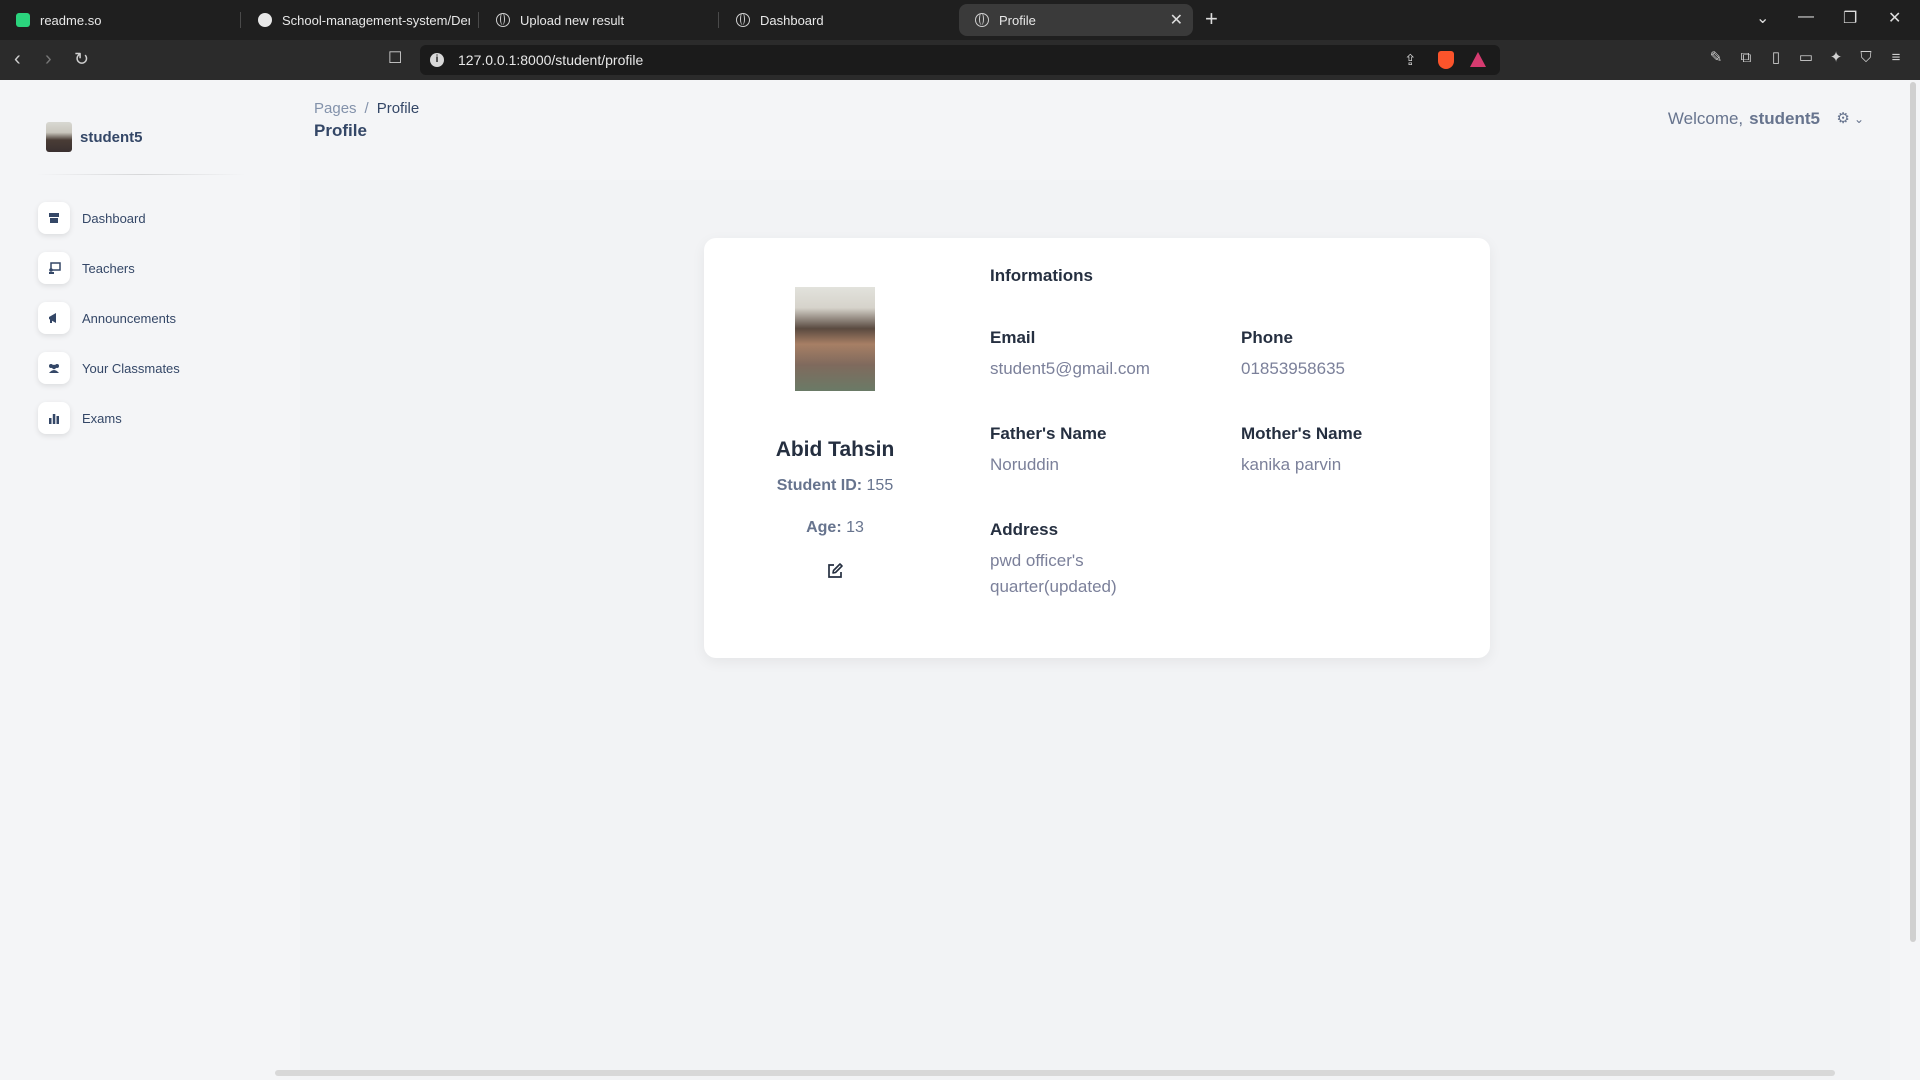  Describe the element at coordinates (1784, 118) in the screenshot. I see `welcome-username: student5` at that location.